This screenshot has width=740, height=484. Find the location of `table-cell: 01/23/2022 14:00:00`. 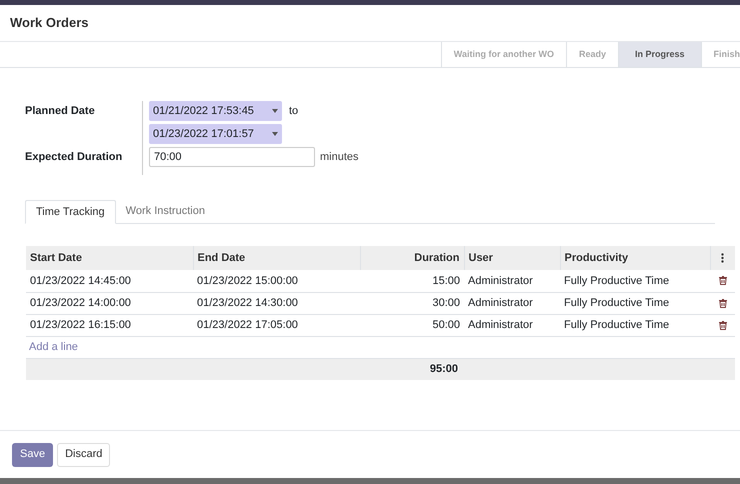

table-cell: 01/23/2022 14:00:00 is located at coordinates (109, 303).